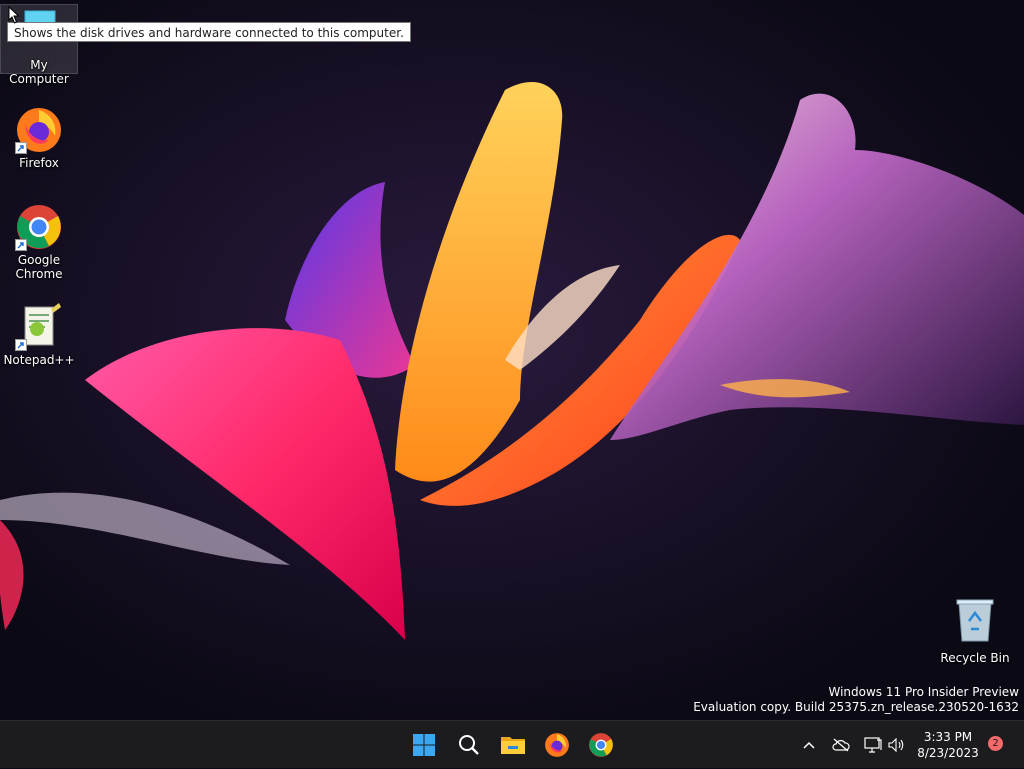 The image size is (1024, 769). I want to click on chrome-icon, so click(601, 745).